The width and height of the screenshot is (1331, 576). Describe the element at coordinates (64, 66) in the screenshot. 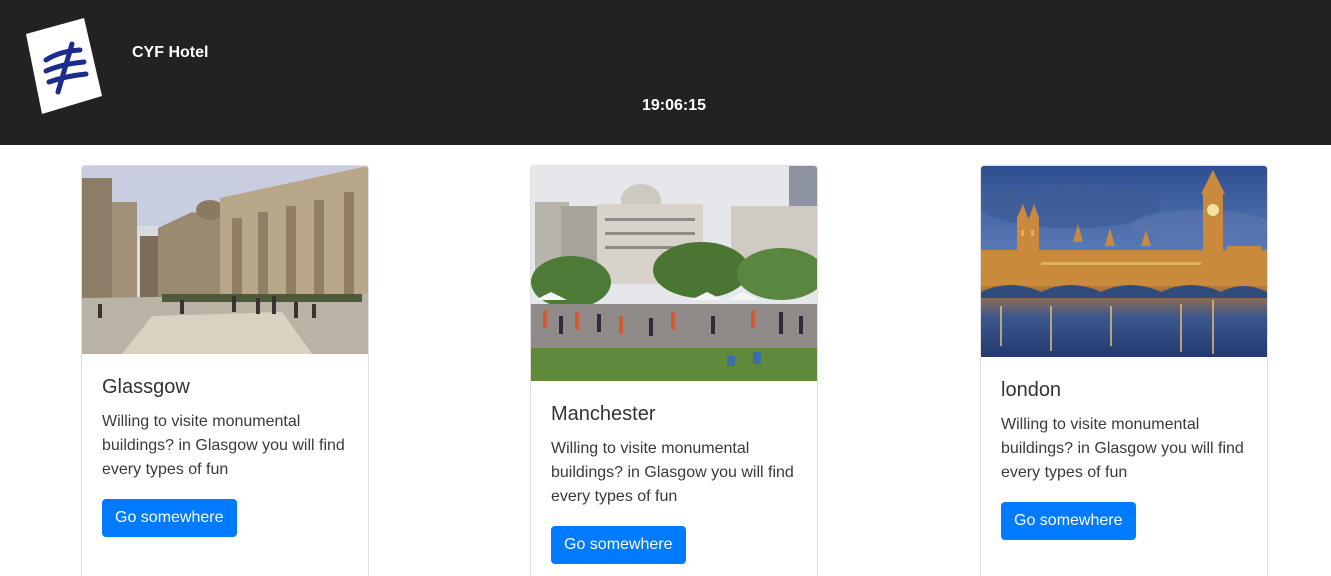

I see `hotel-logo` at that location.